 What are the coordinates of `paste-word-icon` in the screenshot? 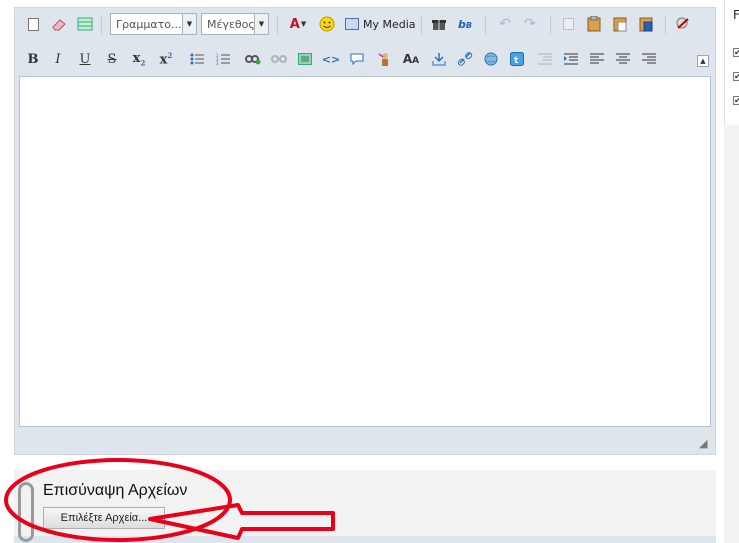 It's located at (646, 24).